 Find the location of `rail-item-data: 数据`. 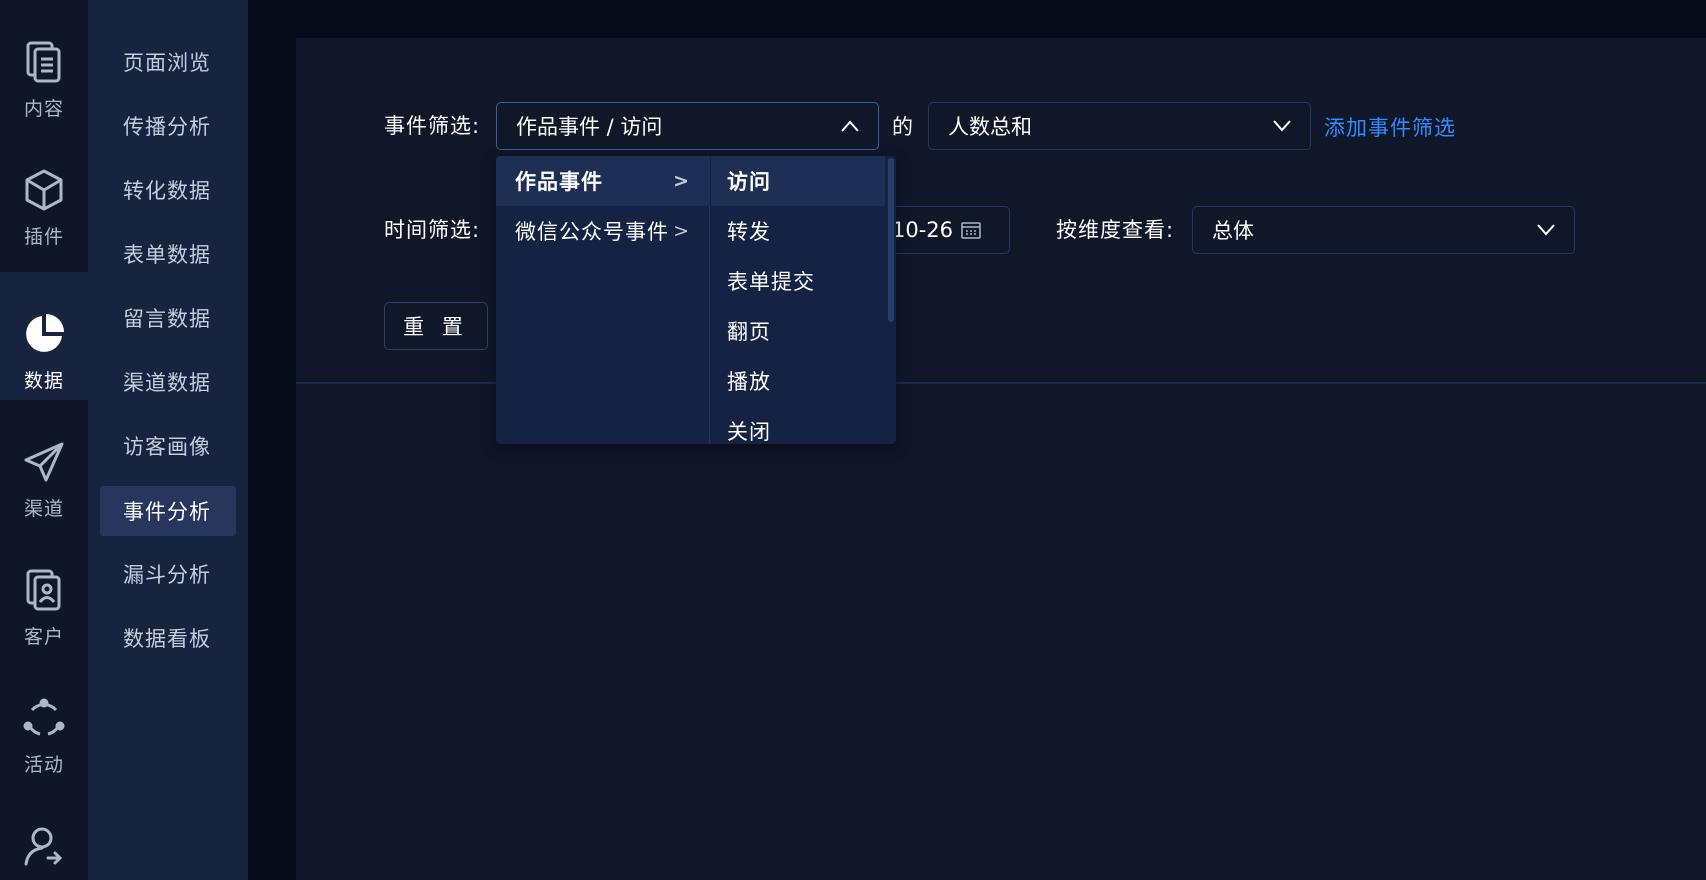

rail-item-data: 数据 is located at coordinates (44, 336).